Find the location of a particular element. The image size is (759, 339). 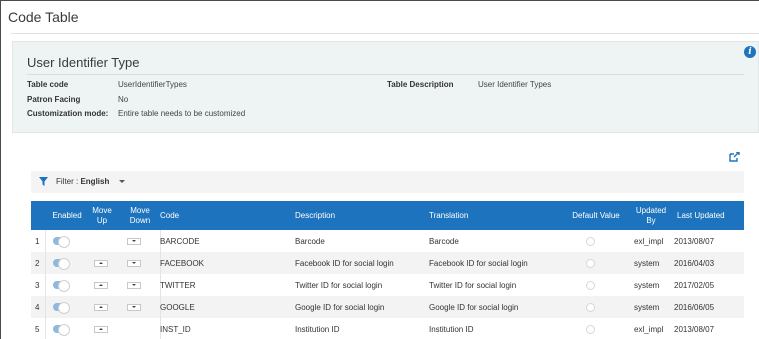

code-cell: GOOGLE is located at coordinates (177, 307).